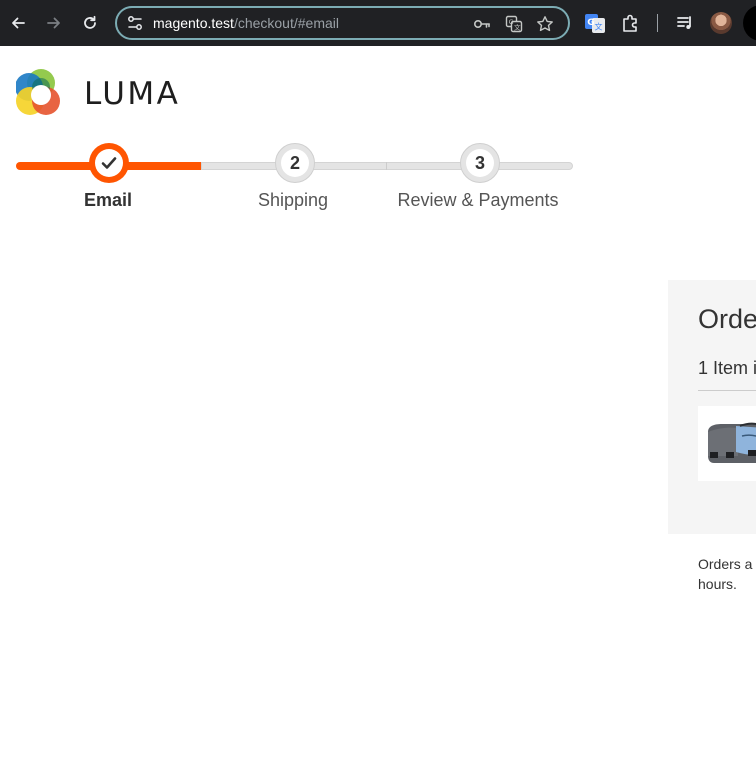  I want to click on address-bar: magento.test/checkout/#email G 文, so click(342, 23).